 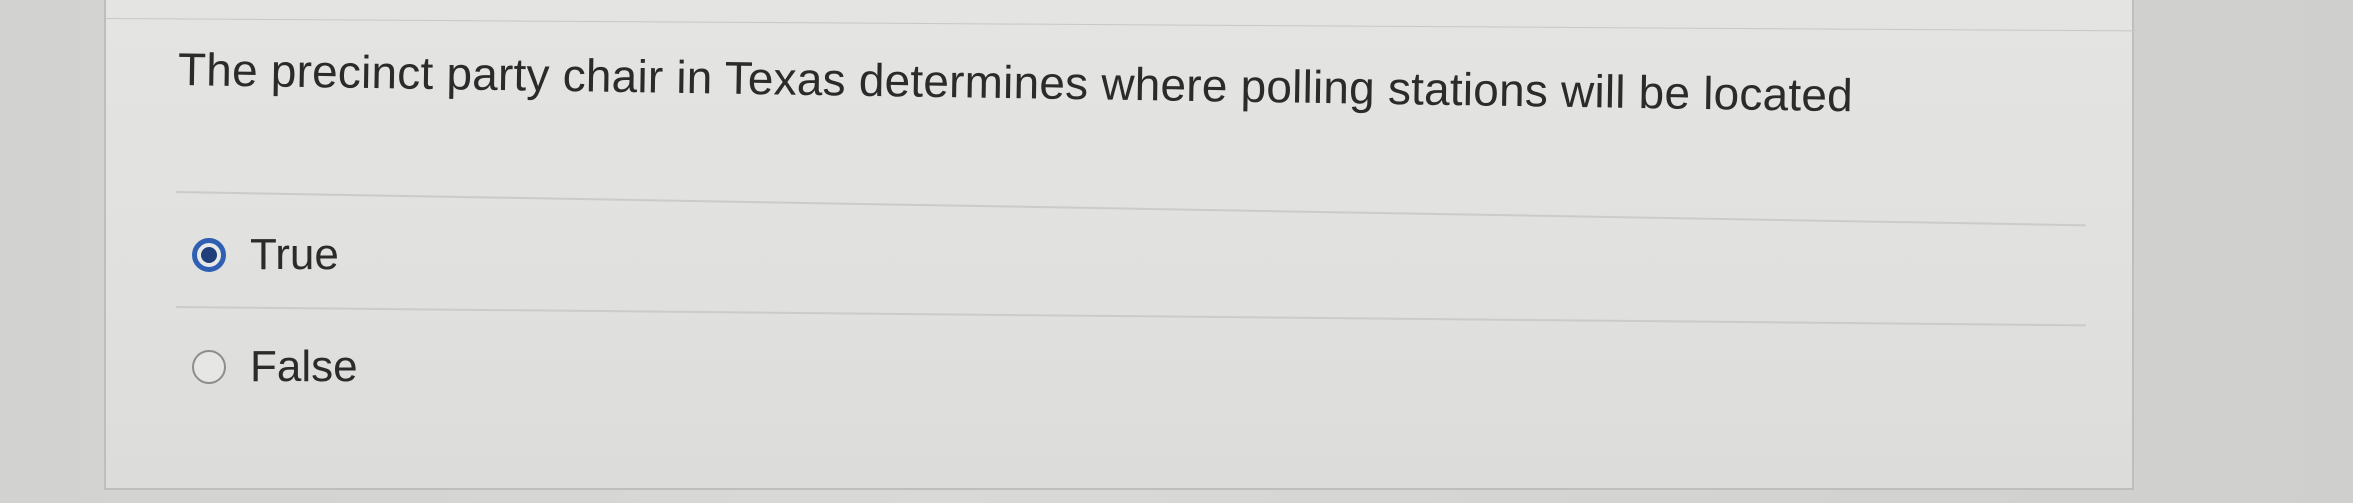 I want to click on answer-label-true: True, so click(x=294, y=255).